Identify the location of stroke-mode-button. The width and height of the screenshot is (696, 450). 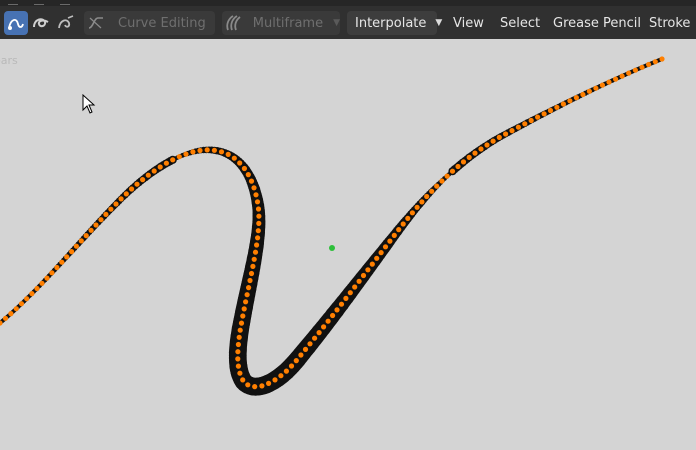
(41, 23).